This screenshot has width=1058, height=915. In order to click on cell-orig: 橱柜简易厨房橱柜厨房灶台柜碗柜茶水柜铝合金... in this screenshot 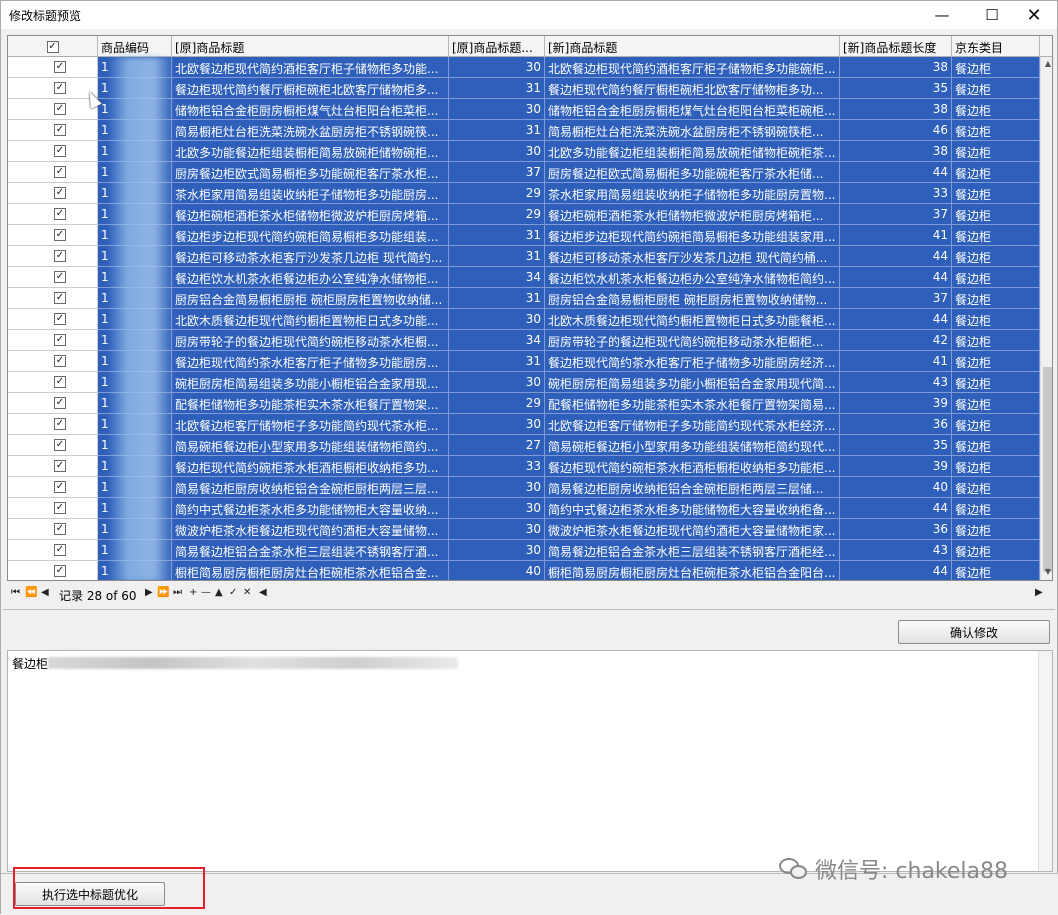, I will do `click(310, 570)`.